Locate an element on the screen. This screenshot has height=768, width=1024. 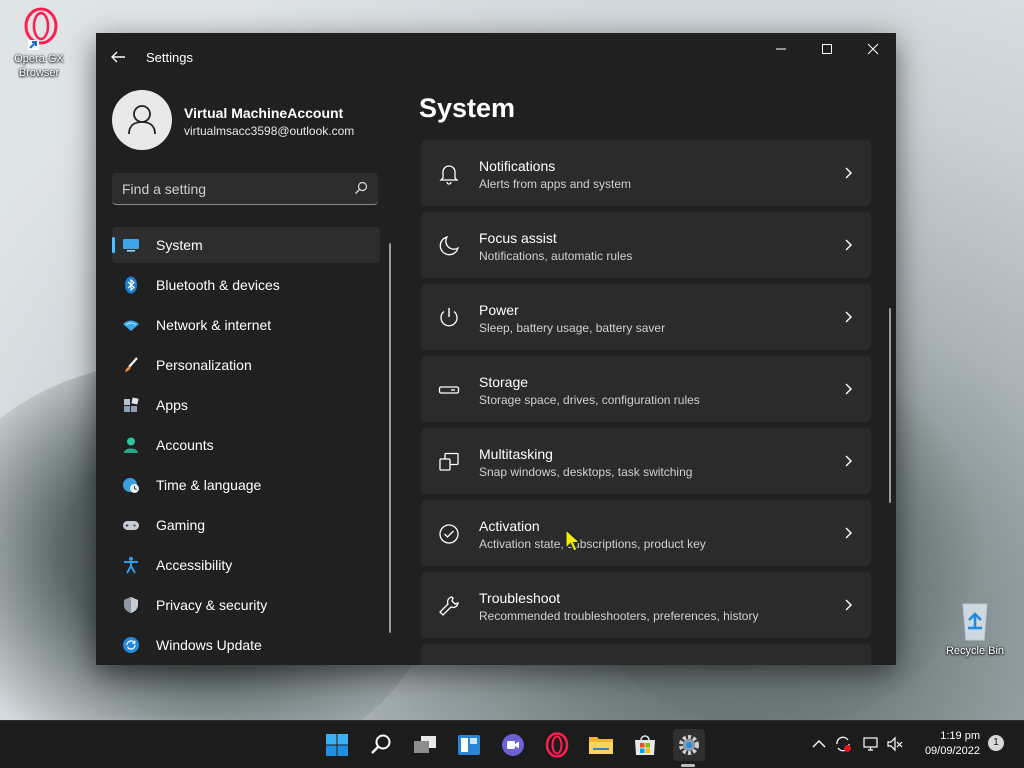
gamepad-icon is located at coordinates (131, 525).